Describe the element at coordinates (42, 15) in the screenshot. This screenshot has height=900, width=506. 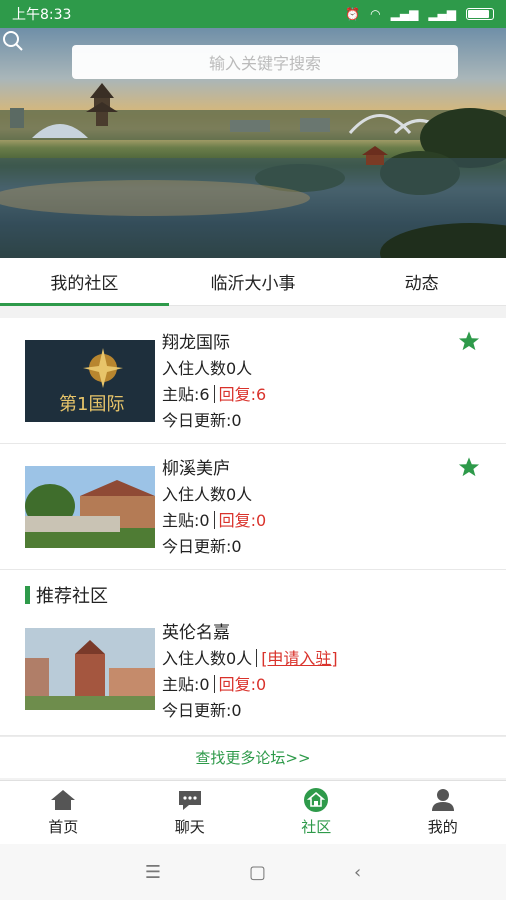
I see `status-time: 上午8:33` at that location.